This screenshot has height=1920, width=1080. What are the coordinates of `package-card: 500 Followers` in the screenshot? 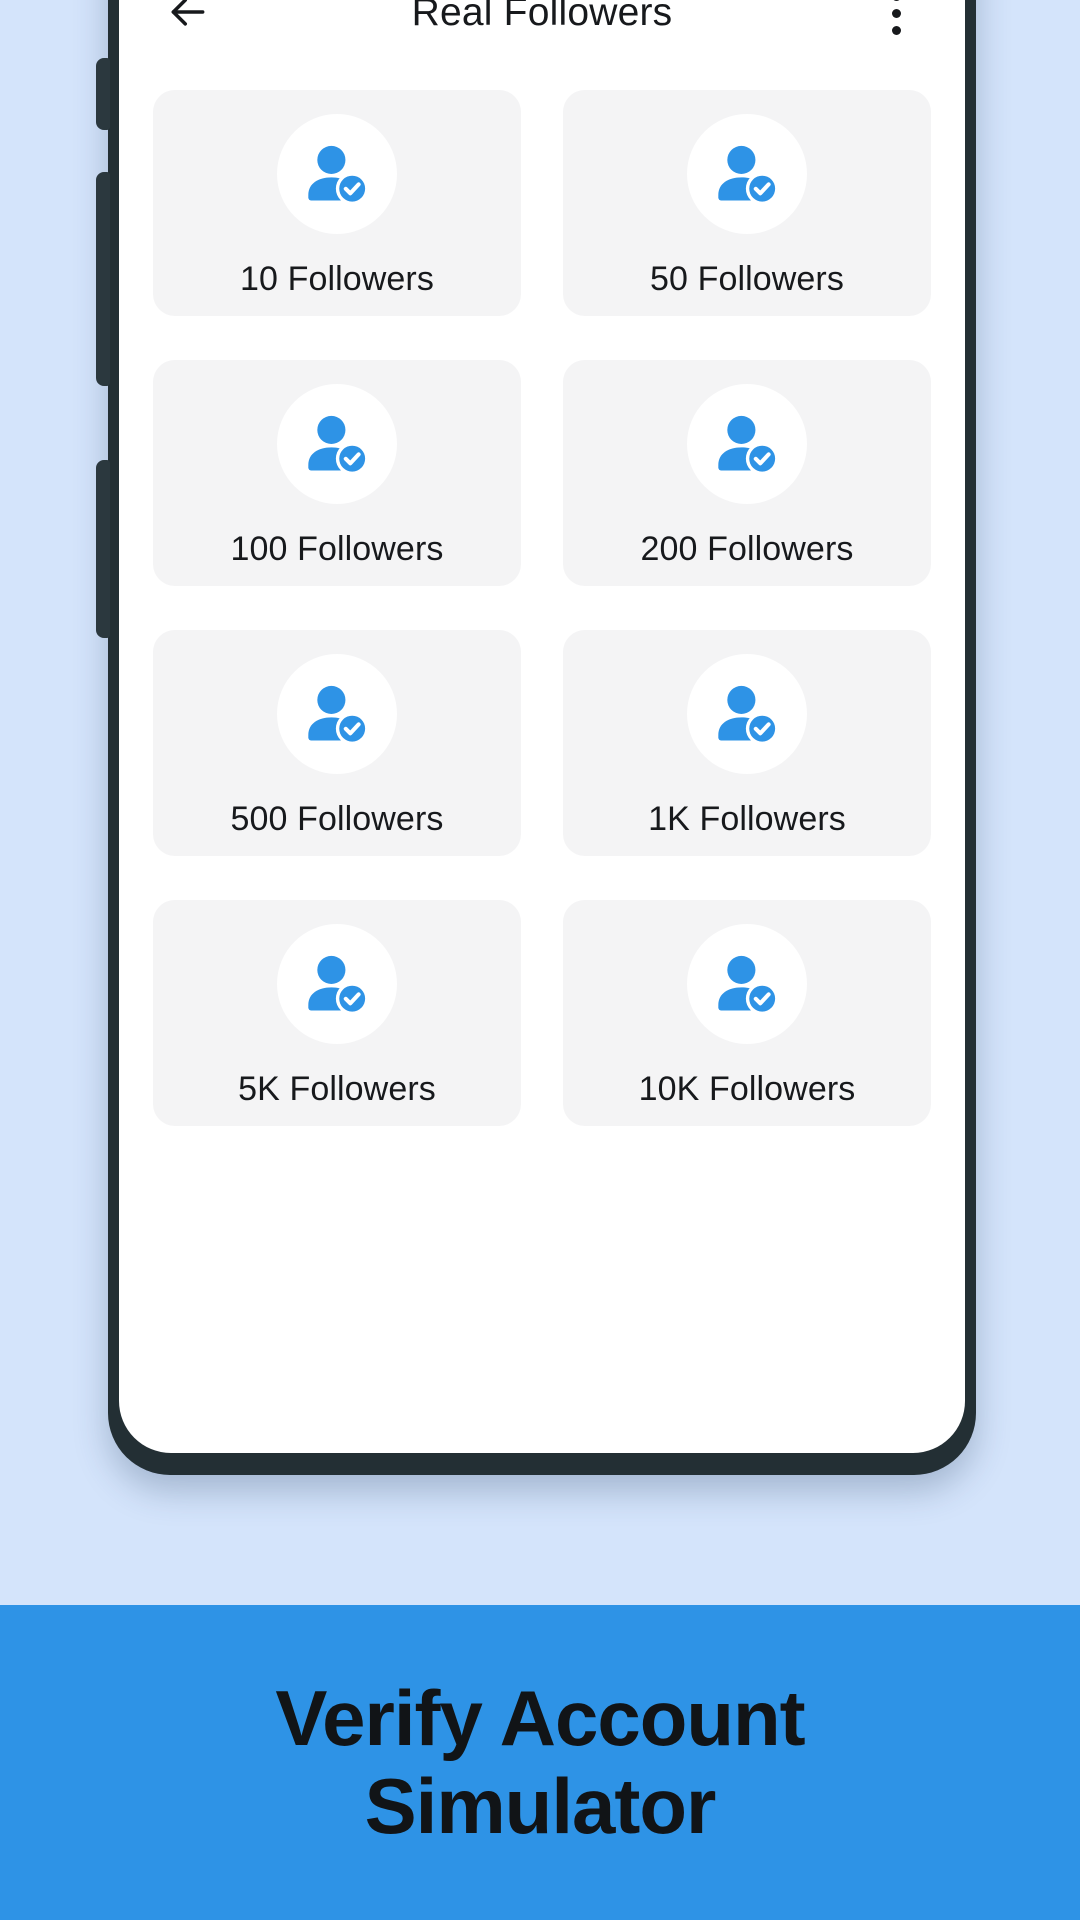 It's located at (337, 743).